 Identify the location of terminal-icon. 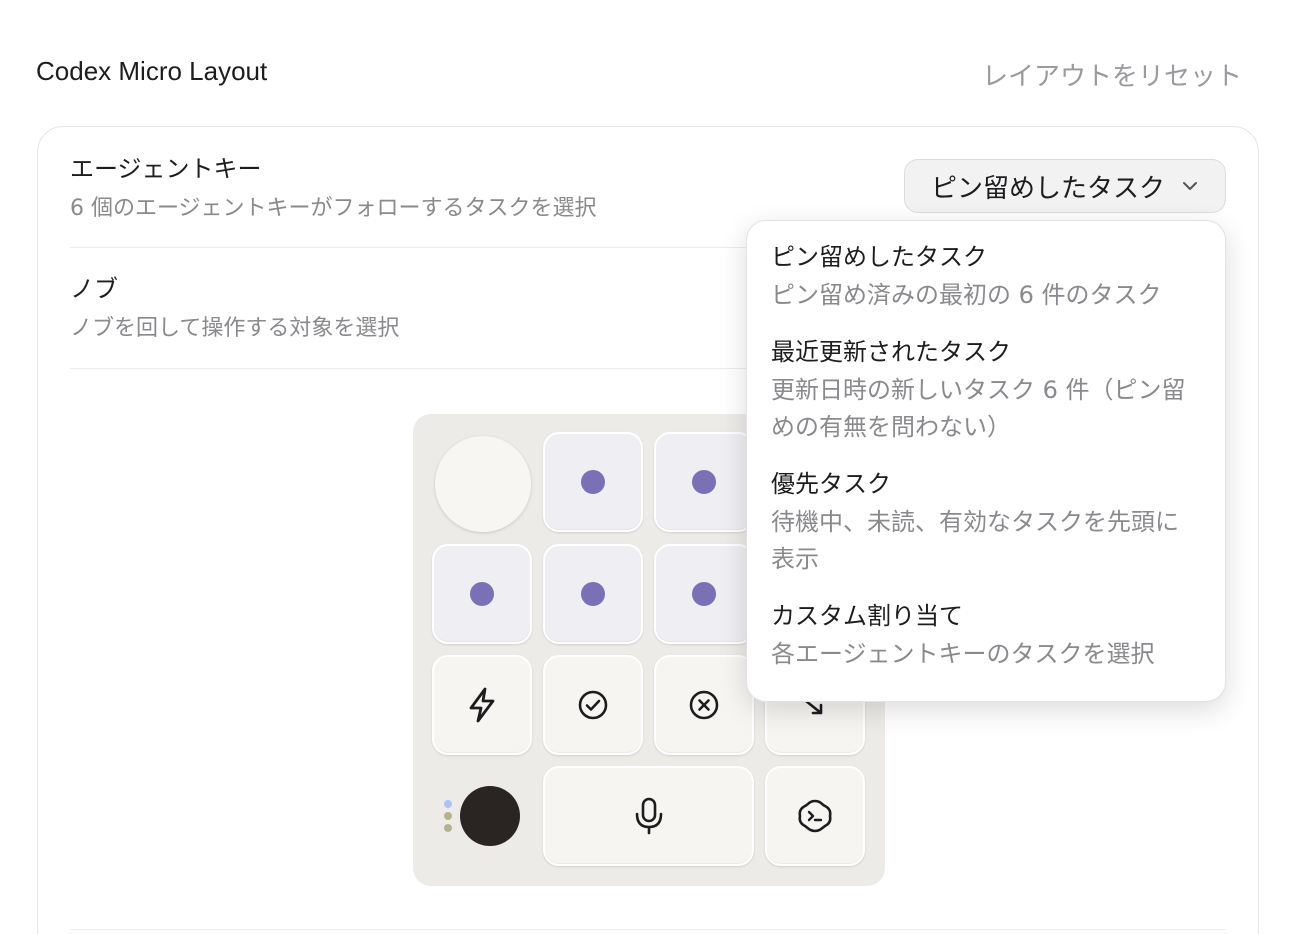
(815, 816).